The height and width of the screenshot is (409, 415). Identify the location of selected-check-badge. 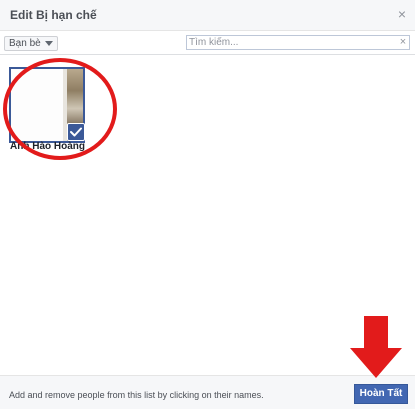
(76, 132).